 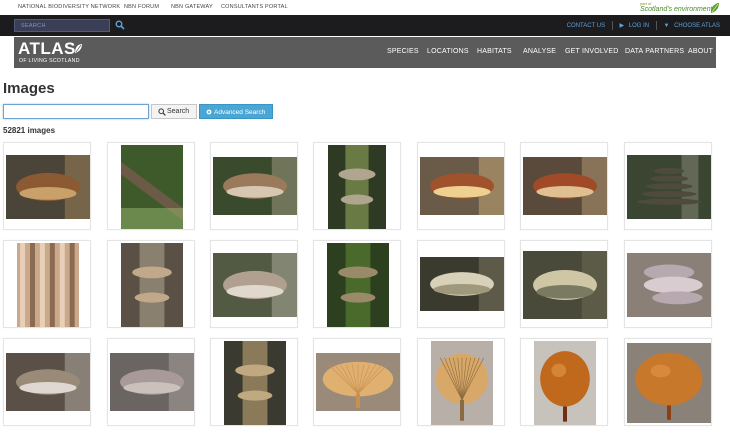 I want to click on nav-item-data-partners: DATA PARTNERS, so click(x=654, y=51).